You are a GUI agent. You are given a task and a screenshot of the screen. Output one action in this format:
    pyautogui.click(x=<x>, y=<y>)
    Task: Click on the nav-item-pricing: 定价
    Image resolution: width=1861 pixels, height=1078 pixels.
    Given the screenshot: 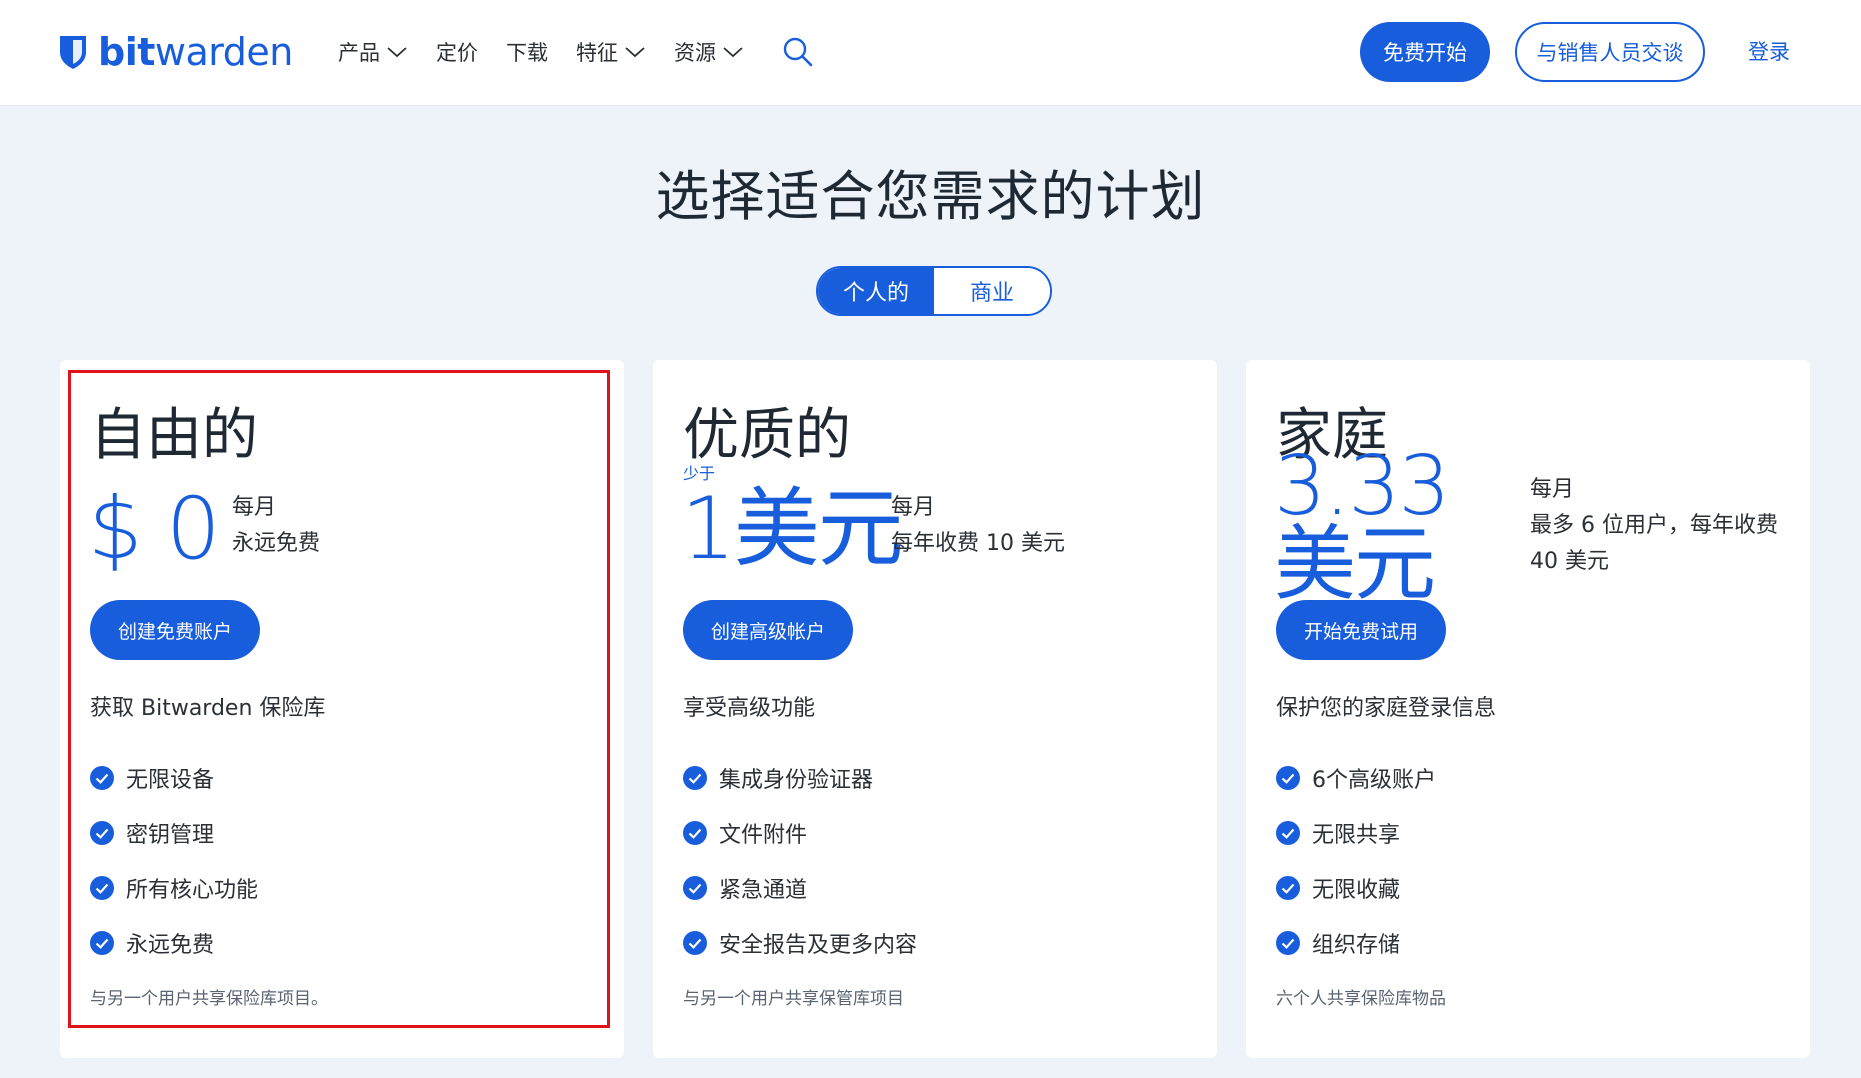 What is the action you would take?
    pyautogui.click(x=457, y=52)
    